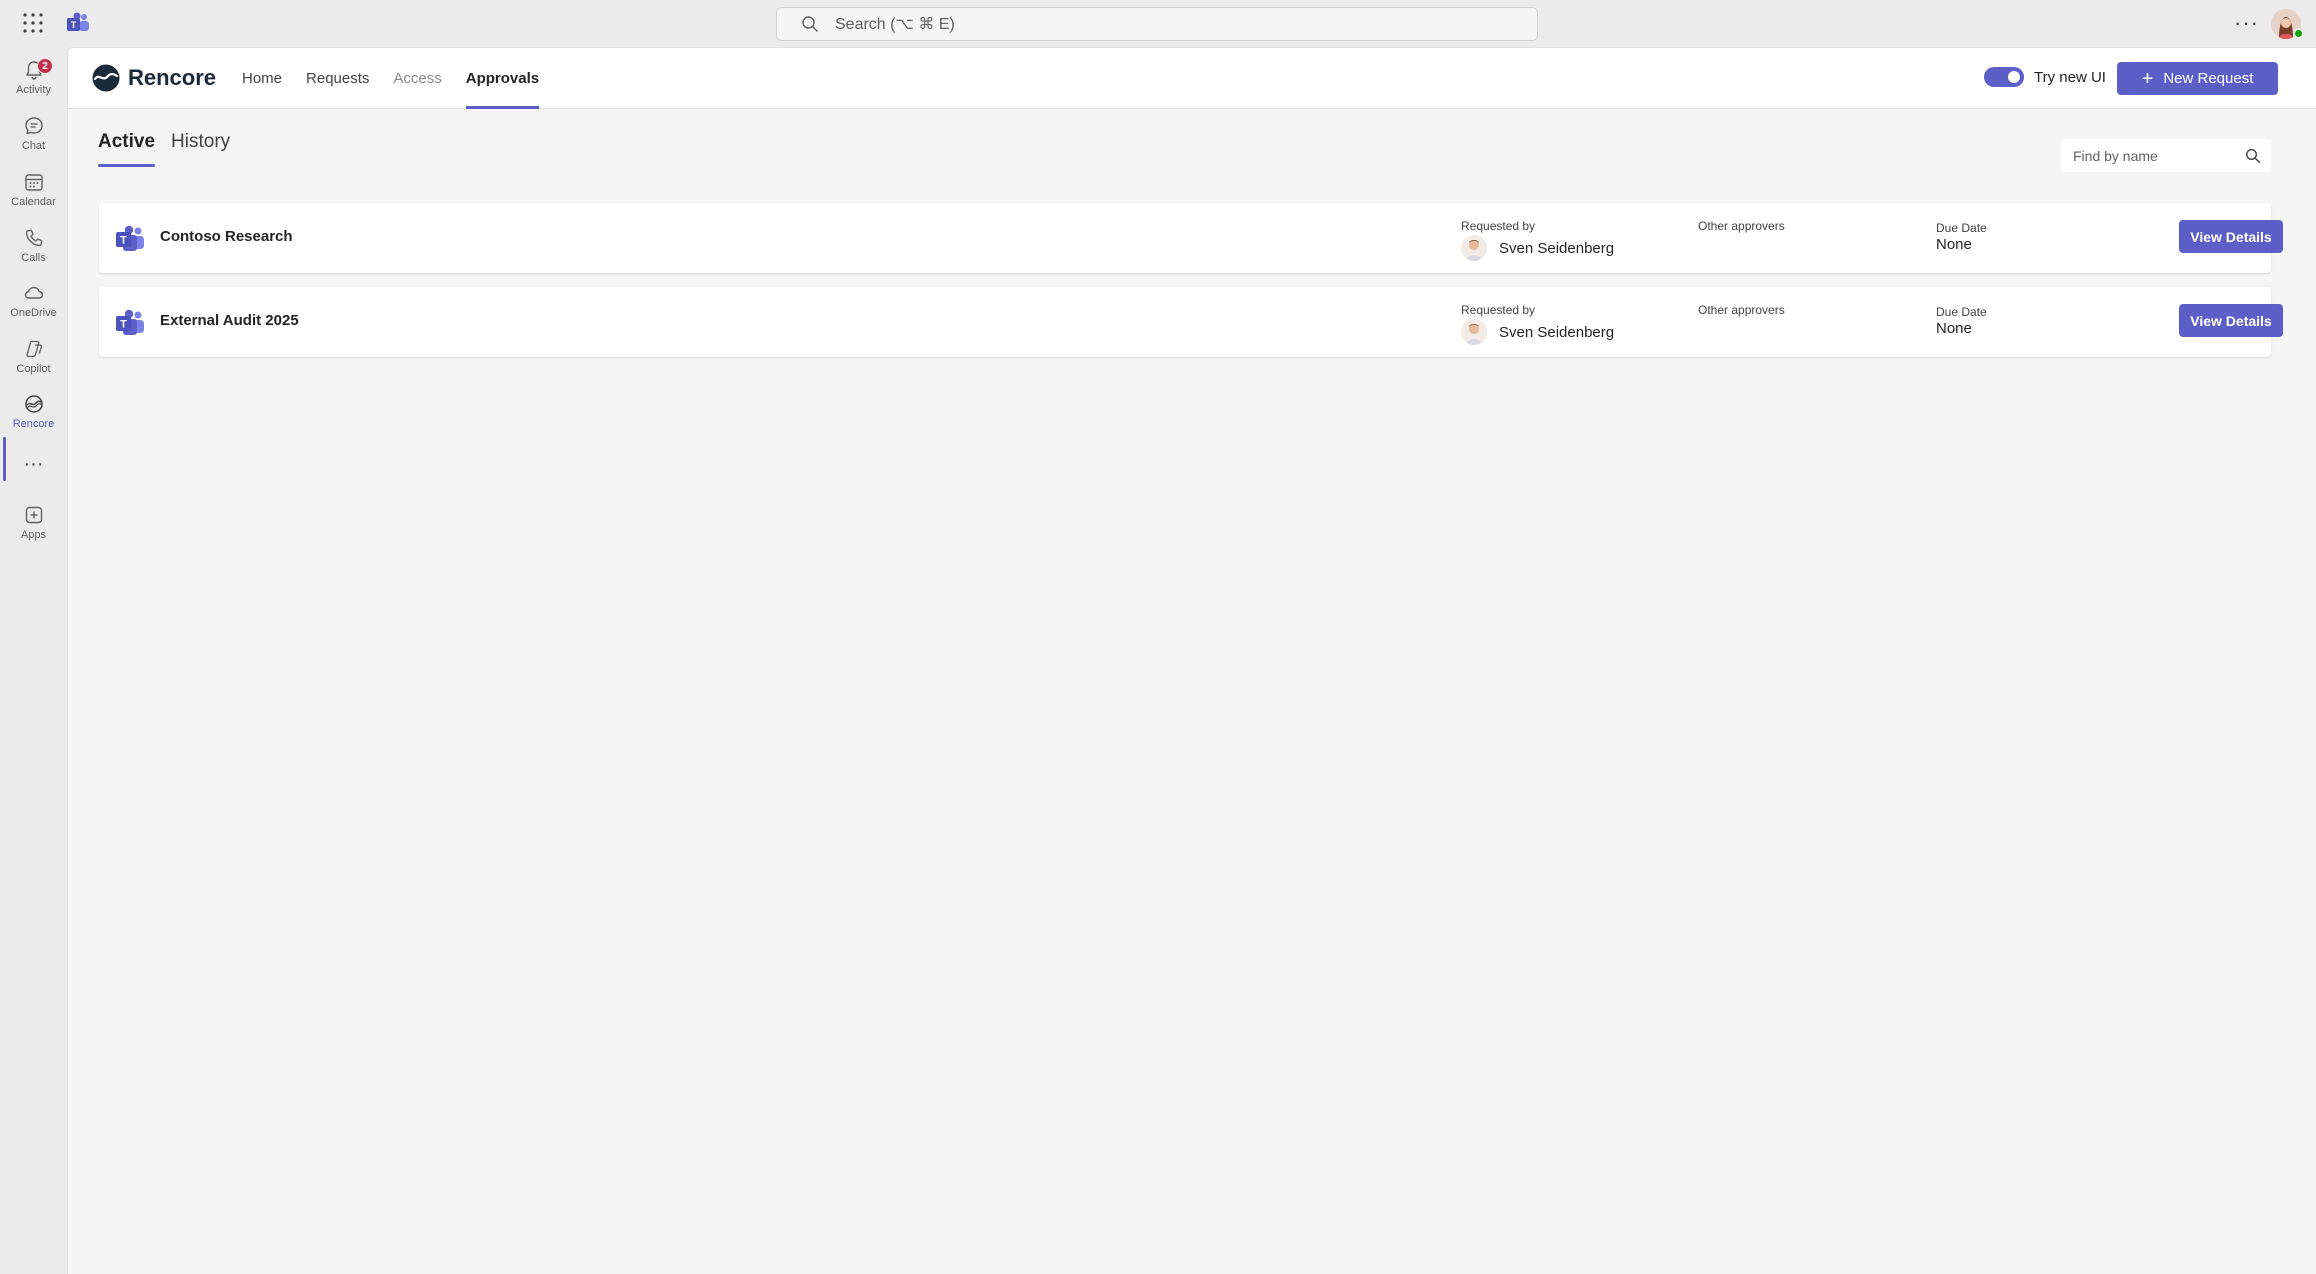 The height and width of the screenshot is (1274, 2316). What do you see at coordinates (33, 369) in the screenshot?
I see `rail-label: Copilot` at bounding box center [33, 369].